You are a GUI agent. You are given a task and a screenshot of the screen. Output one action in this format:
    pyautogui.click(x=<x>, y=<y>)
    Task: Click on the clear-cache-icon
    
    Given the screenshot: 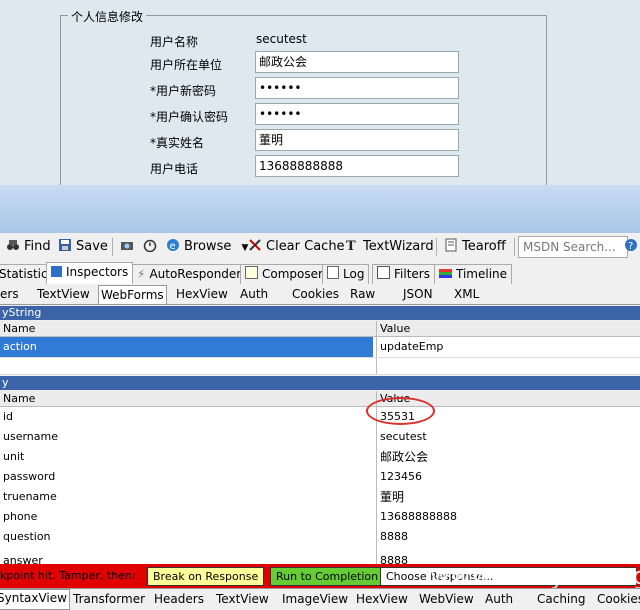 What is the action you would take?
    pyautogui.click(x=255, y=245)
    